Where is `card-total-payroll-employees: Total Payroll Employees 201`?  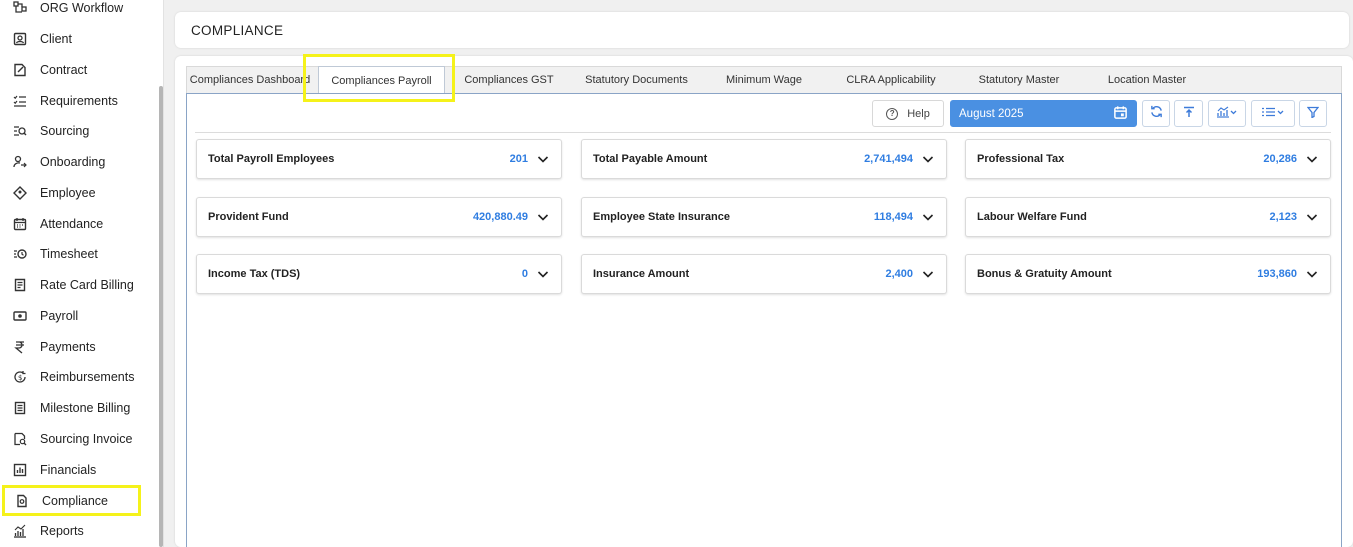 card-total-payroll-employees: Total Payroll Employees 201 is located at coordinates (379, 159).